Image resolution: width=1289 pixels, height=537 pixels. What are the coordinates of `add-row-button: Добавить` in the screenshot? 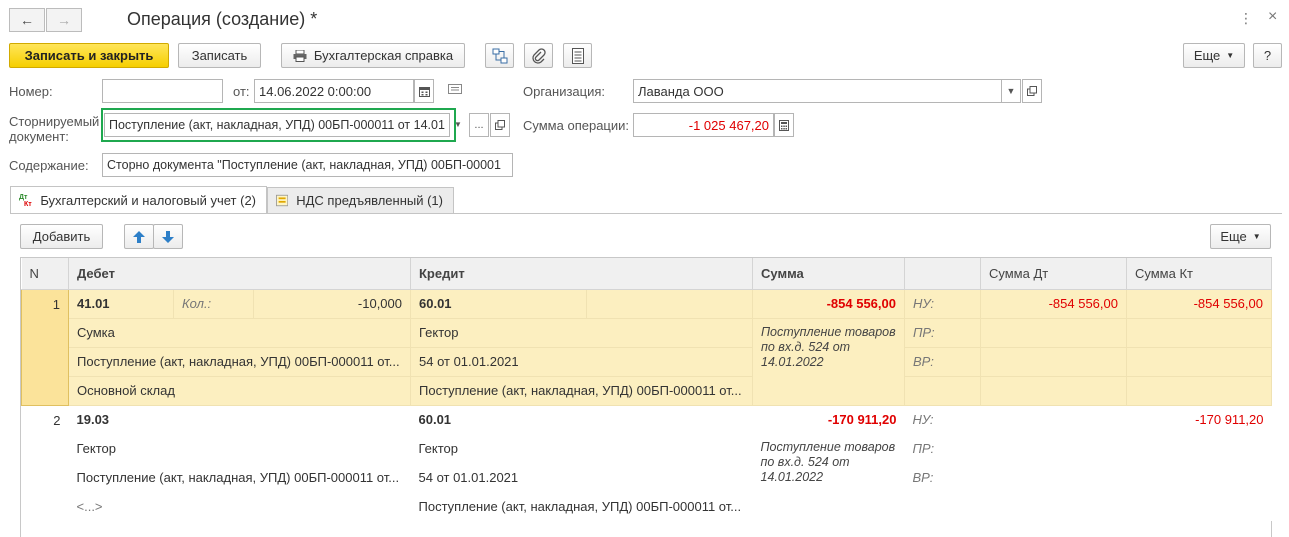 It's located at (61, 236).